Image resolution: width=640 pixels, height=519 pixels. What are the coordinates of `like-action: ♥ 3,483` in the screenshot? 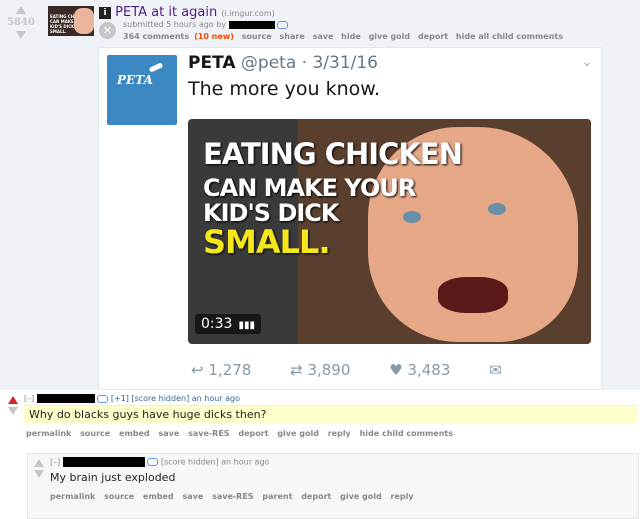 It's located at (419, 370).